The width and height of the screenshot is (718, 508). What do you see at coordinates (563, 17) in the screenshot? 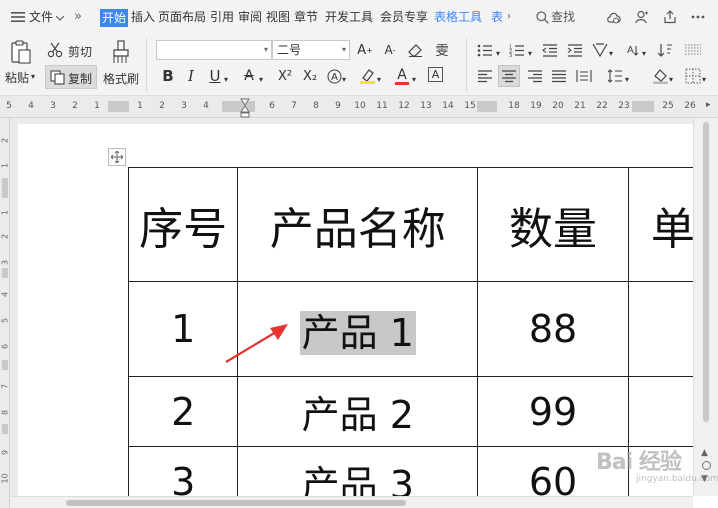
I see `search-label: 查找` at bounding box center [563, 17].